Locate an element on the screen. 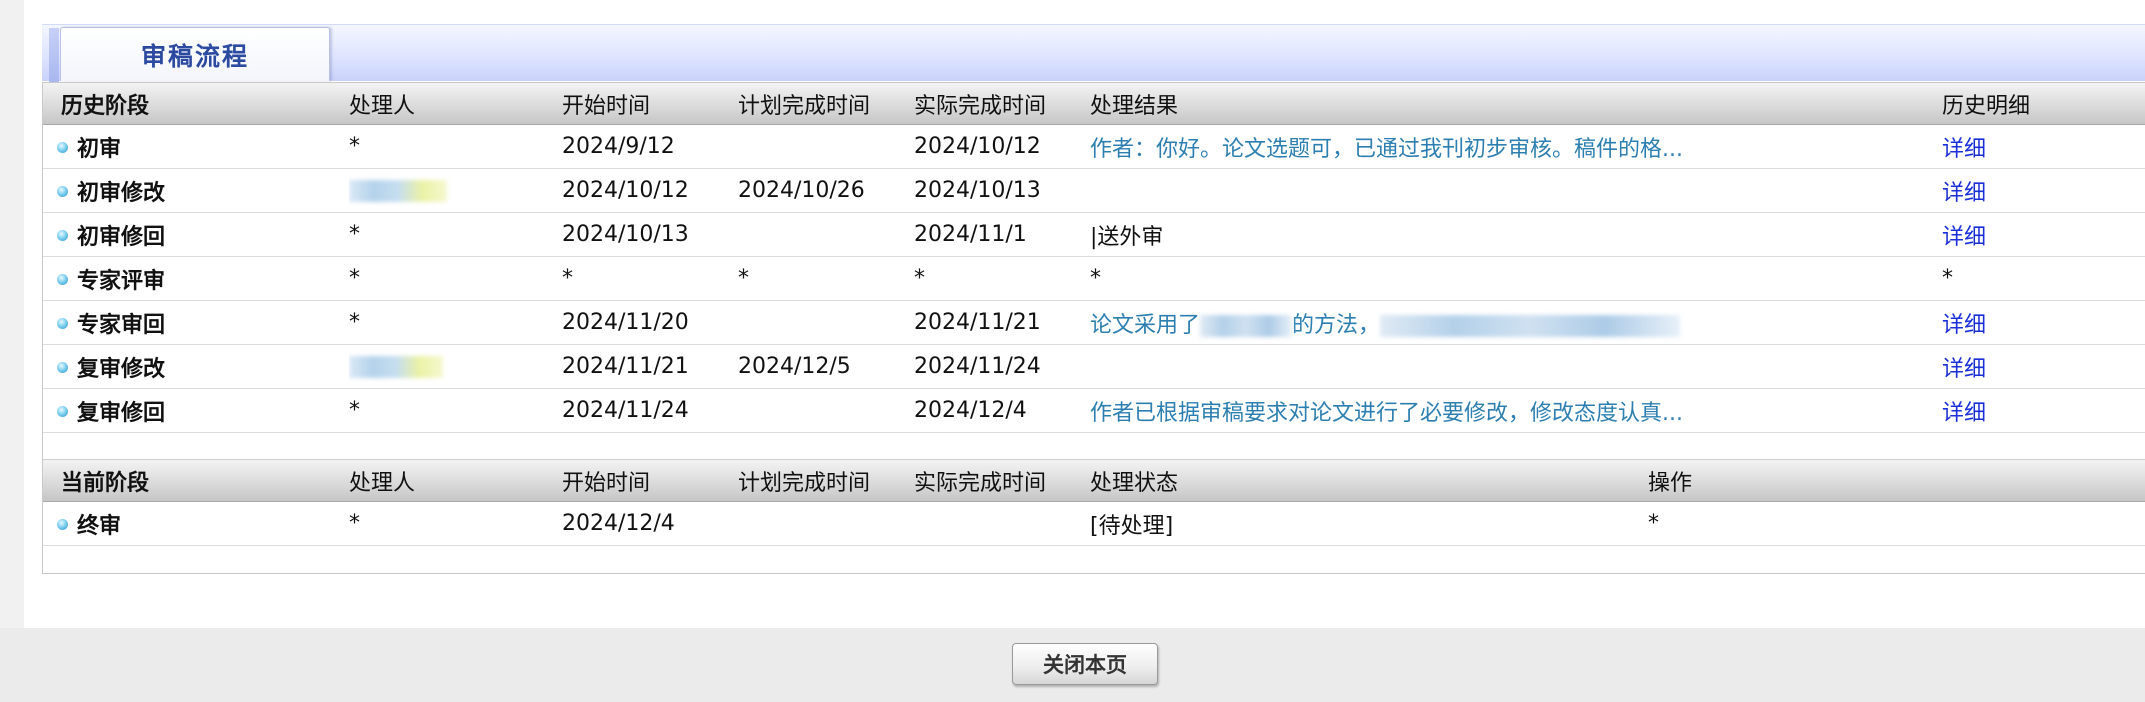  stage-cell: 复审修改 is located at coordinates (196, 366).